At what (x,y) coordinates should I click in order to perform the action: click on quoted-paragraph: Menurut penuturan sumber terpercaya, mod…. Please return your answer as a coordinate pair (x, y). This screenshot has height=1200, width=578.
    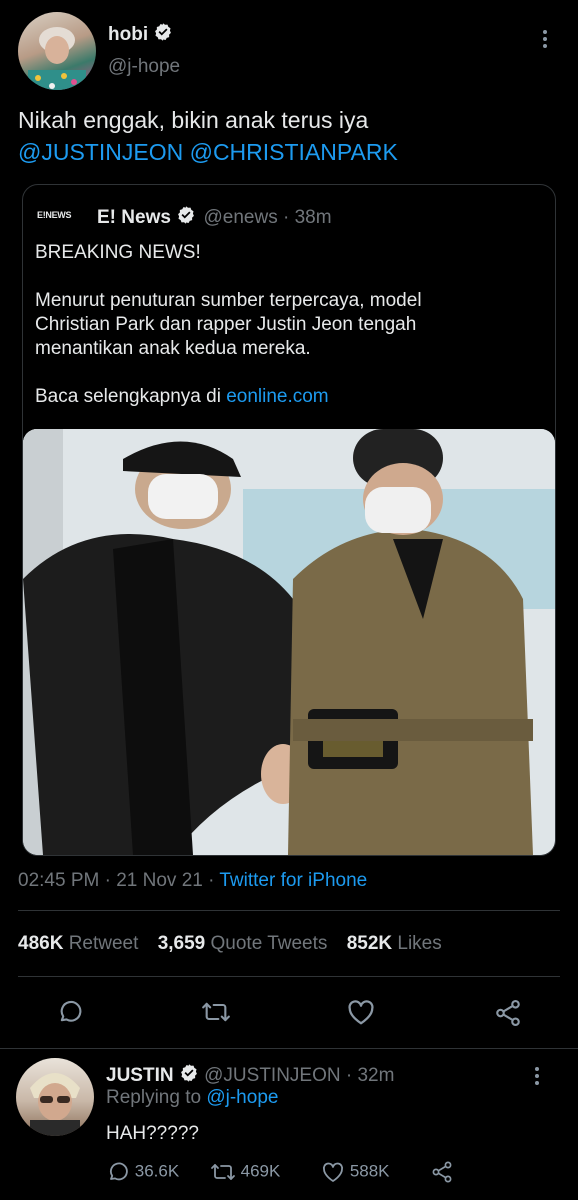
    Looking at the image, I should click on (228, 324).